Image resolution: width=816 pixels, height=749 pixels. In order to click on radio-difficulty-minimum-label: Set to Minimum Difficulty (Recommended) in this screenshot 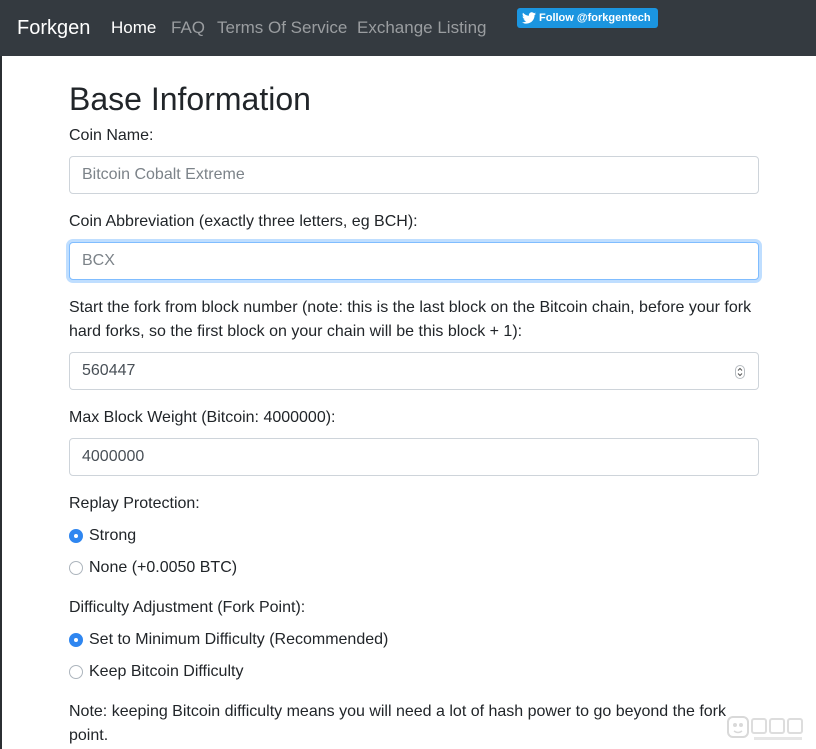, I will do `click(239, 639)`.